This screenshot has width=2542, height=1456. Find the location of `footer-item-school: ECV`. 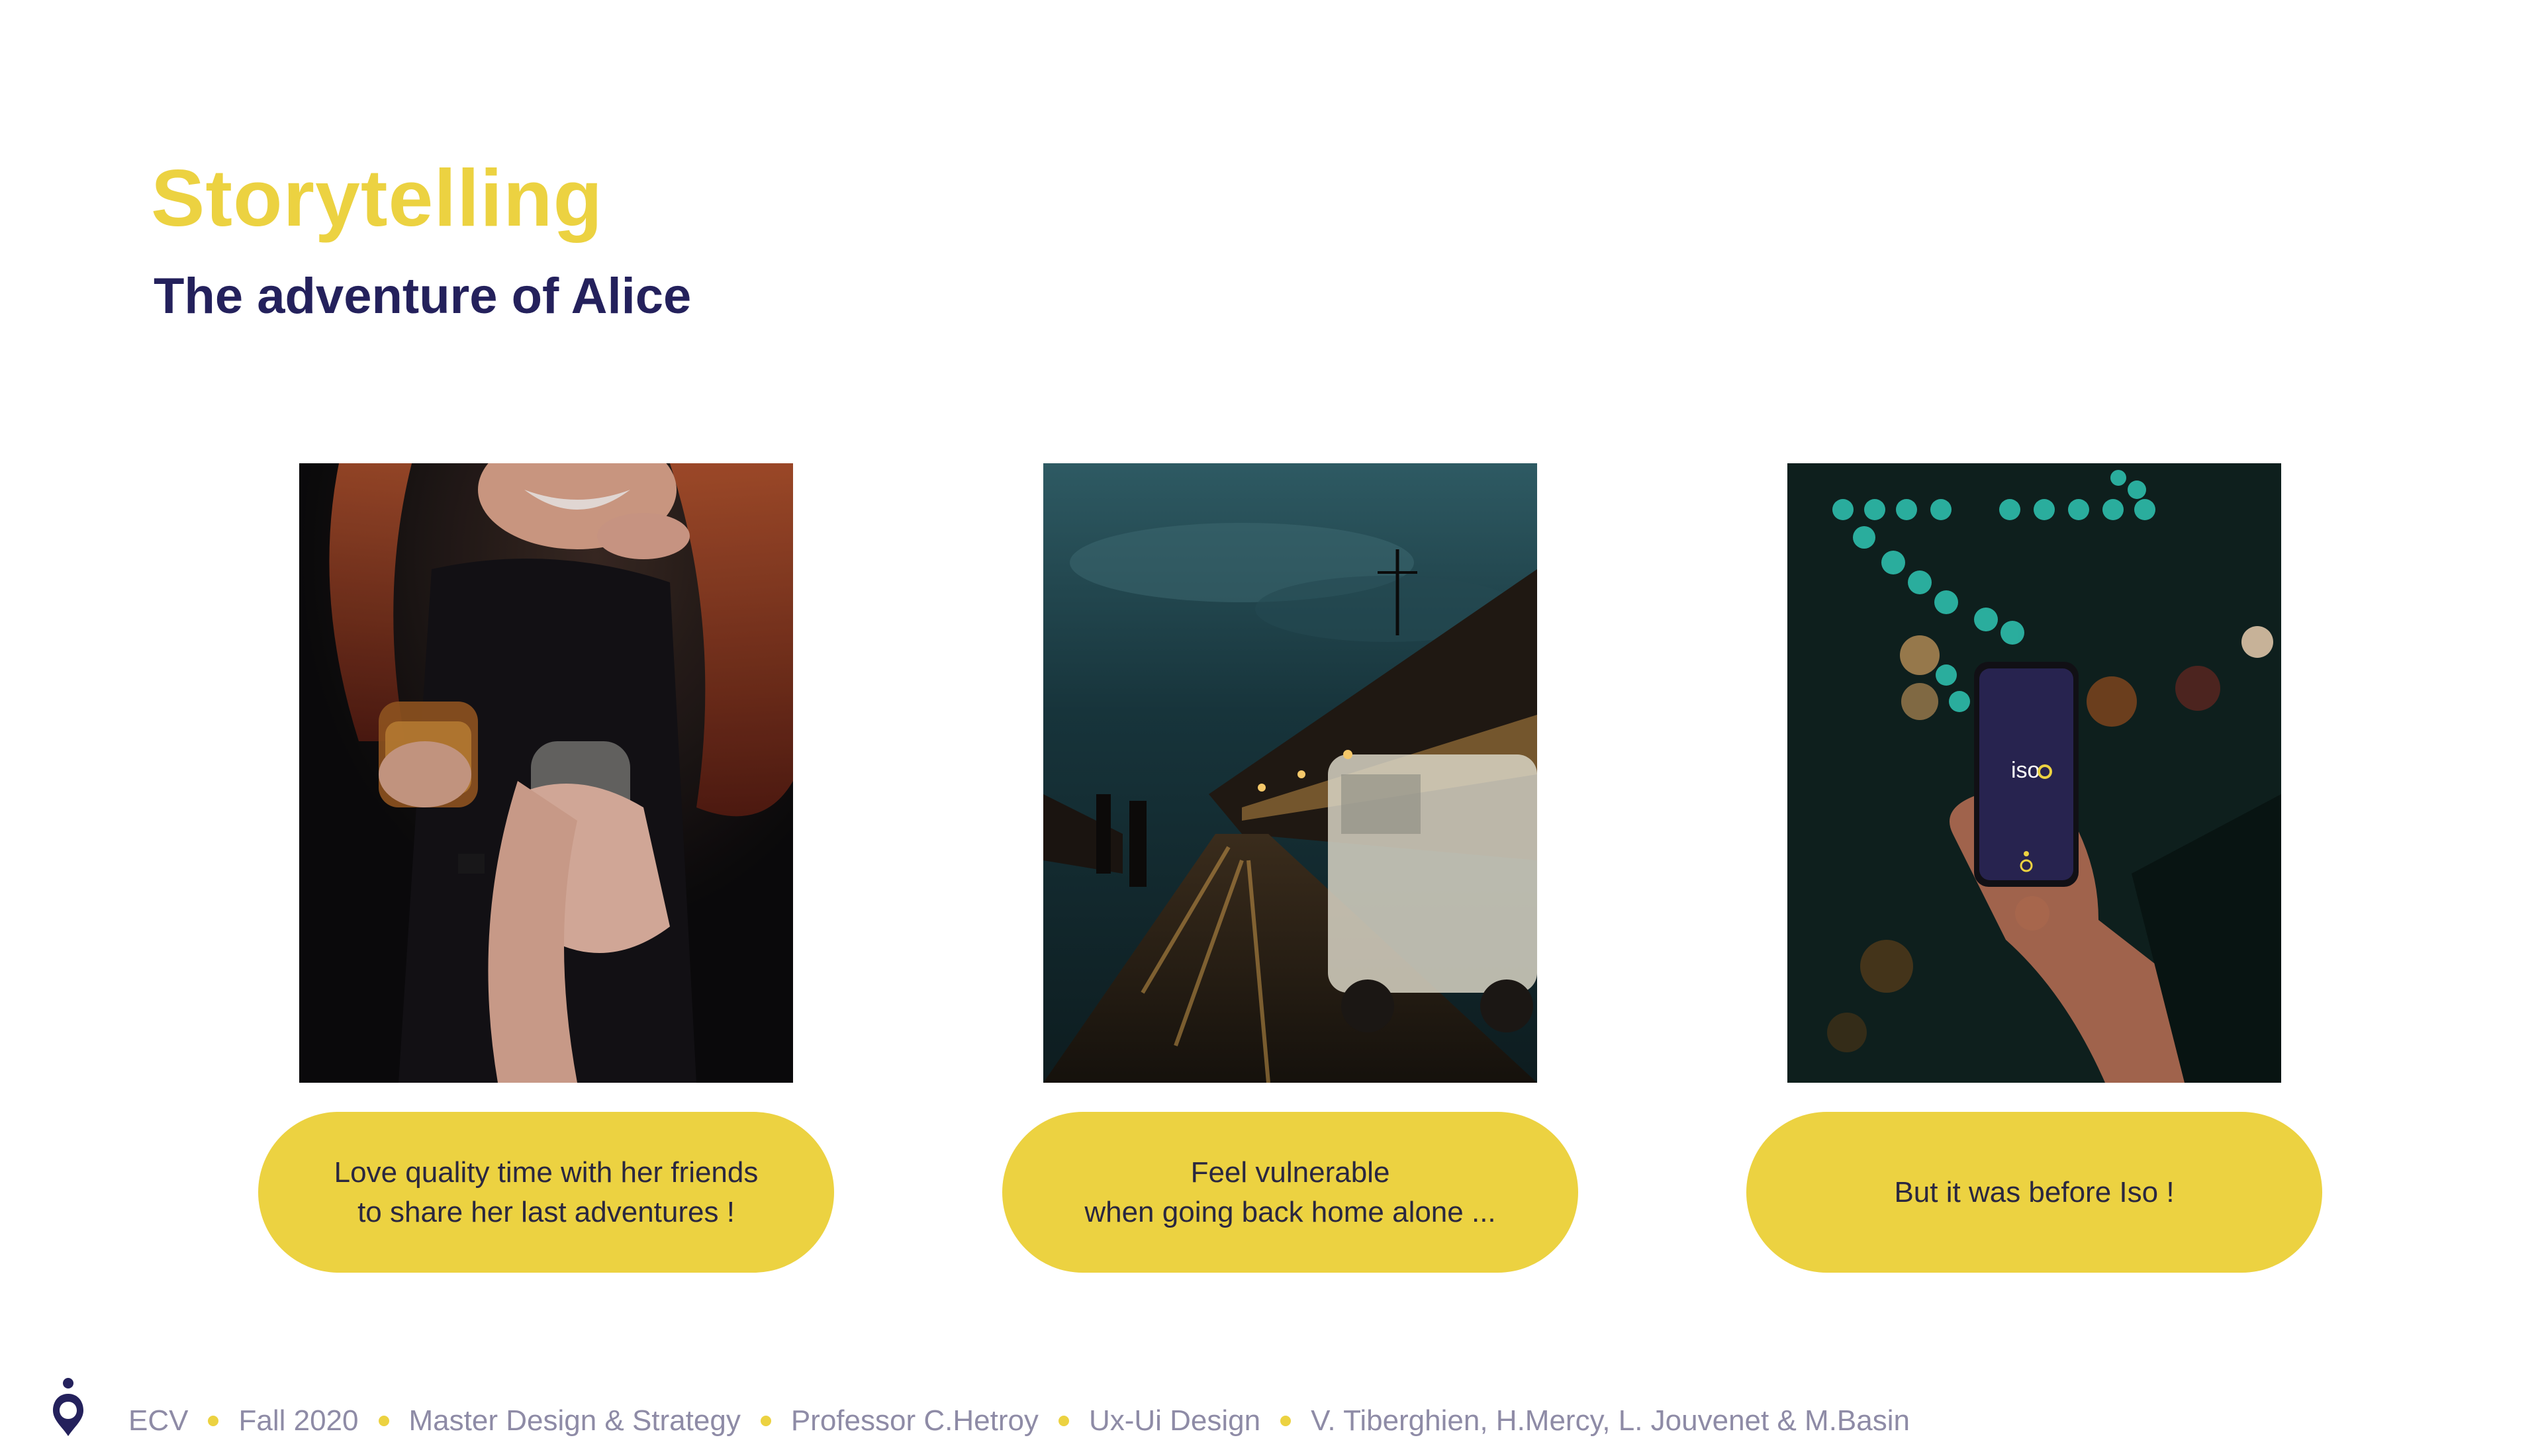

footer-item-school: ECV is located at coordinates (158, 1420).